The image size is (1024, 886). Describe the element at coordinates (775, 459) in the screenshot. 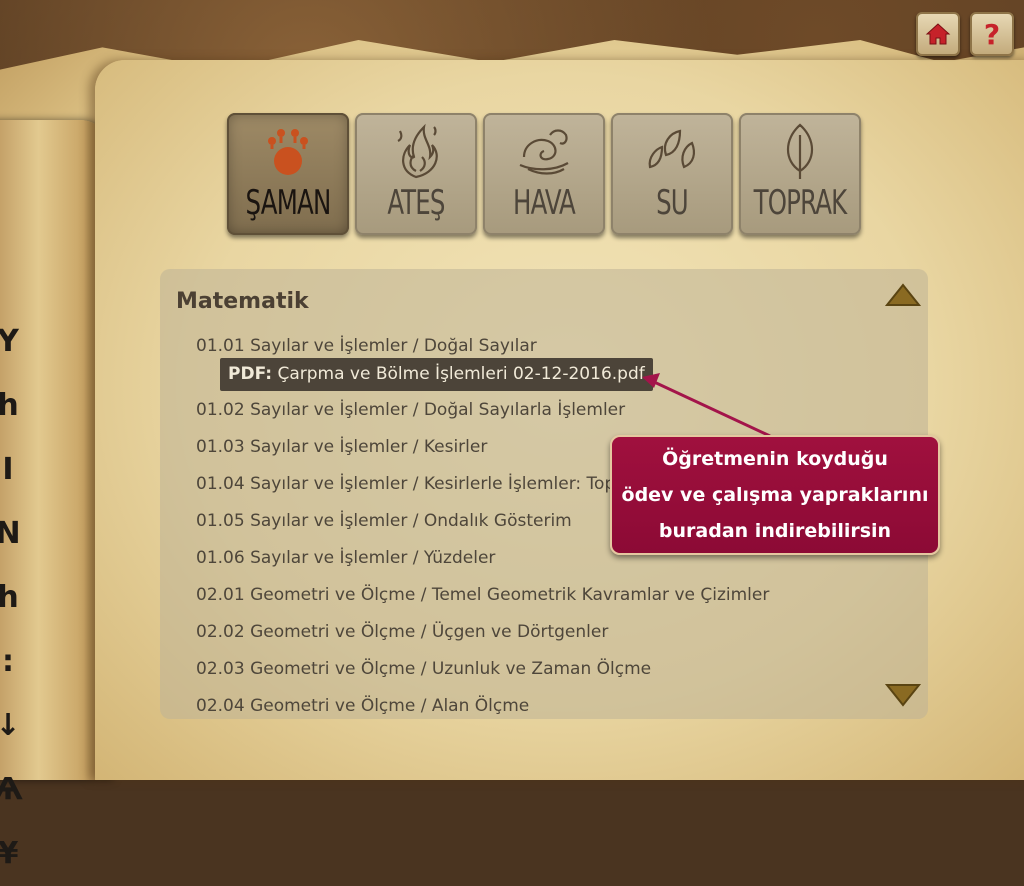

I see `callout-line: Öğretmenin koyduğu` at that location.